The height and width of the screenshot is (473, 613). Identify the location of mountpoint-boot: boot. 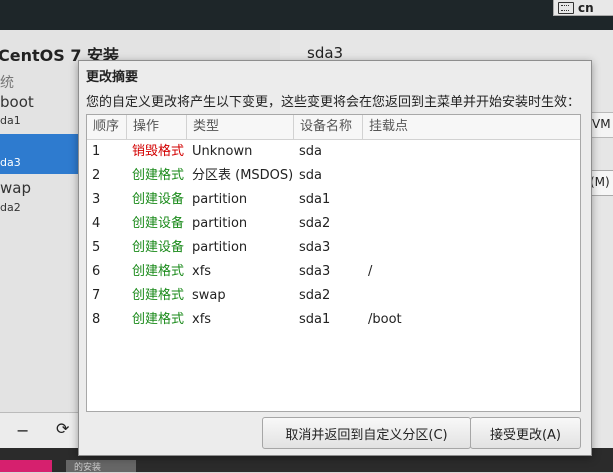
(17, 102).